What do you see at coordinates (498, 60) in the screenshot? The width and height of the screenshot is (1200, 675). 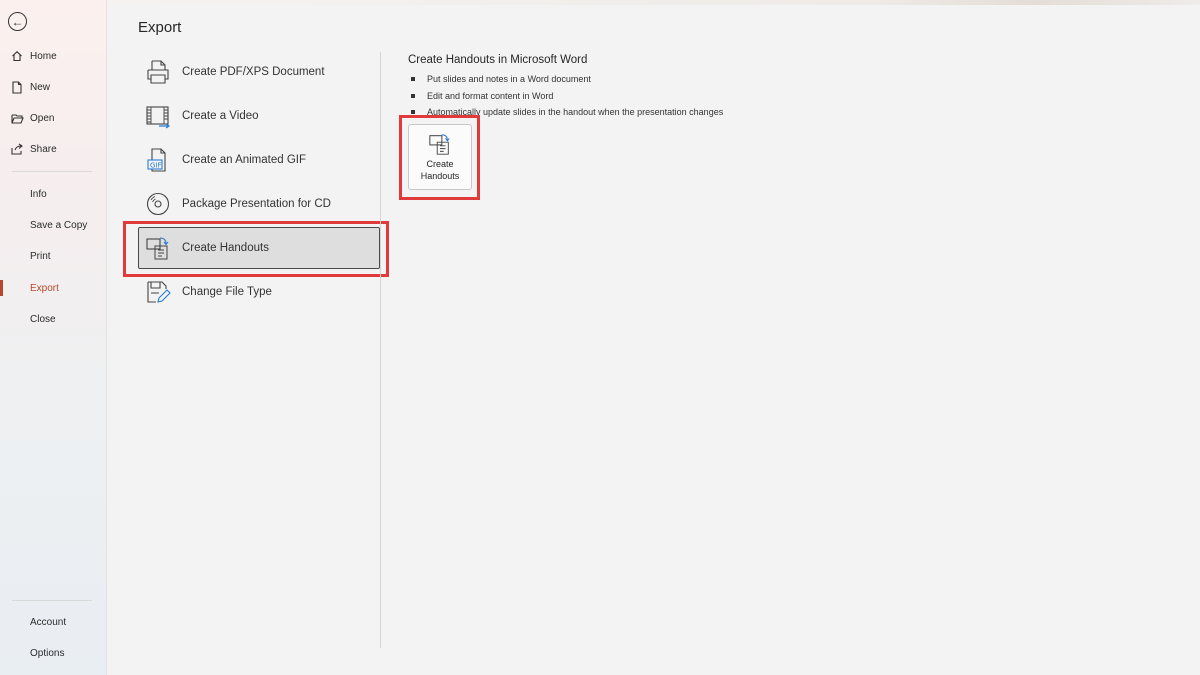 I see `detail-title: Create Handouts in Microsoft Word` at bounding box center [498, 60].